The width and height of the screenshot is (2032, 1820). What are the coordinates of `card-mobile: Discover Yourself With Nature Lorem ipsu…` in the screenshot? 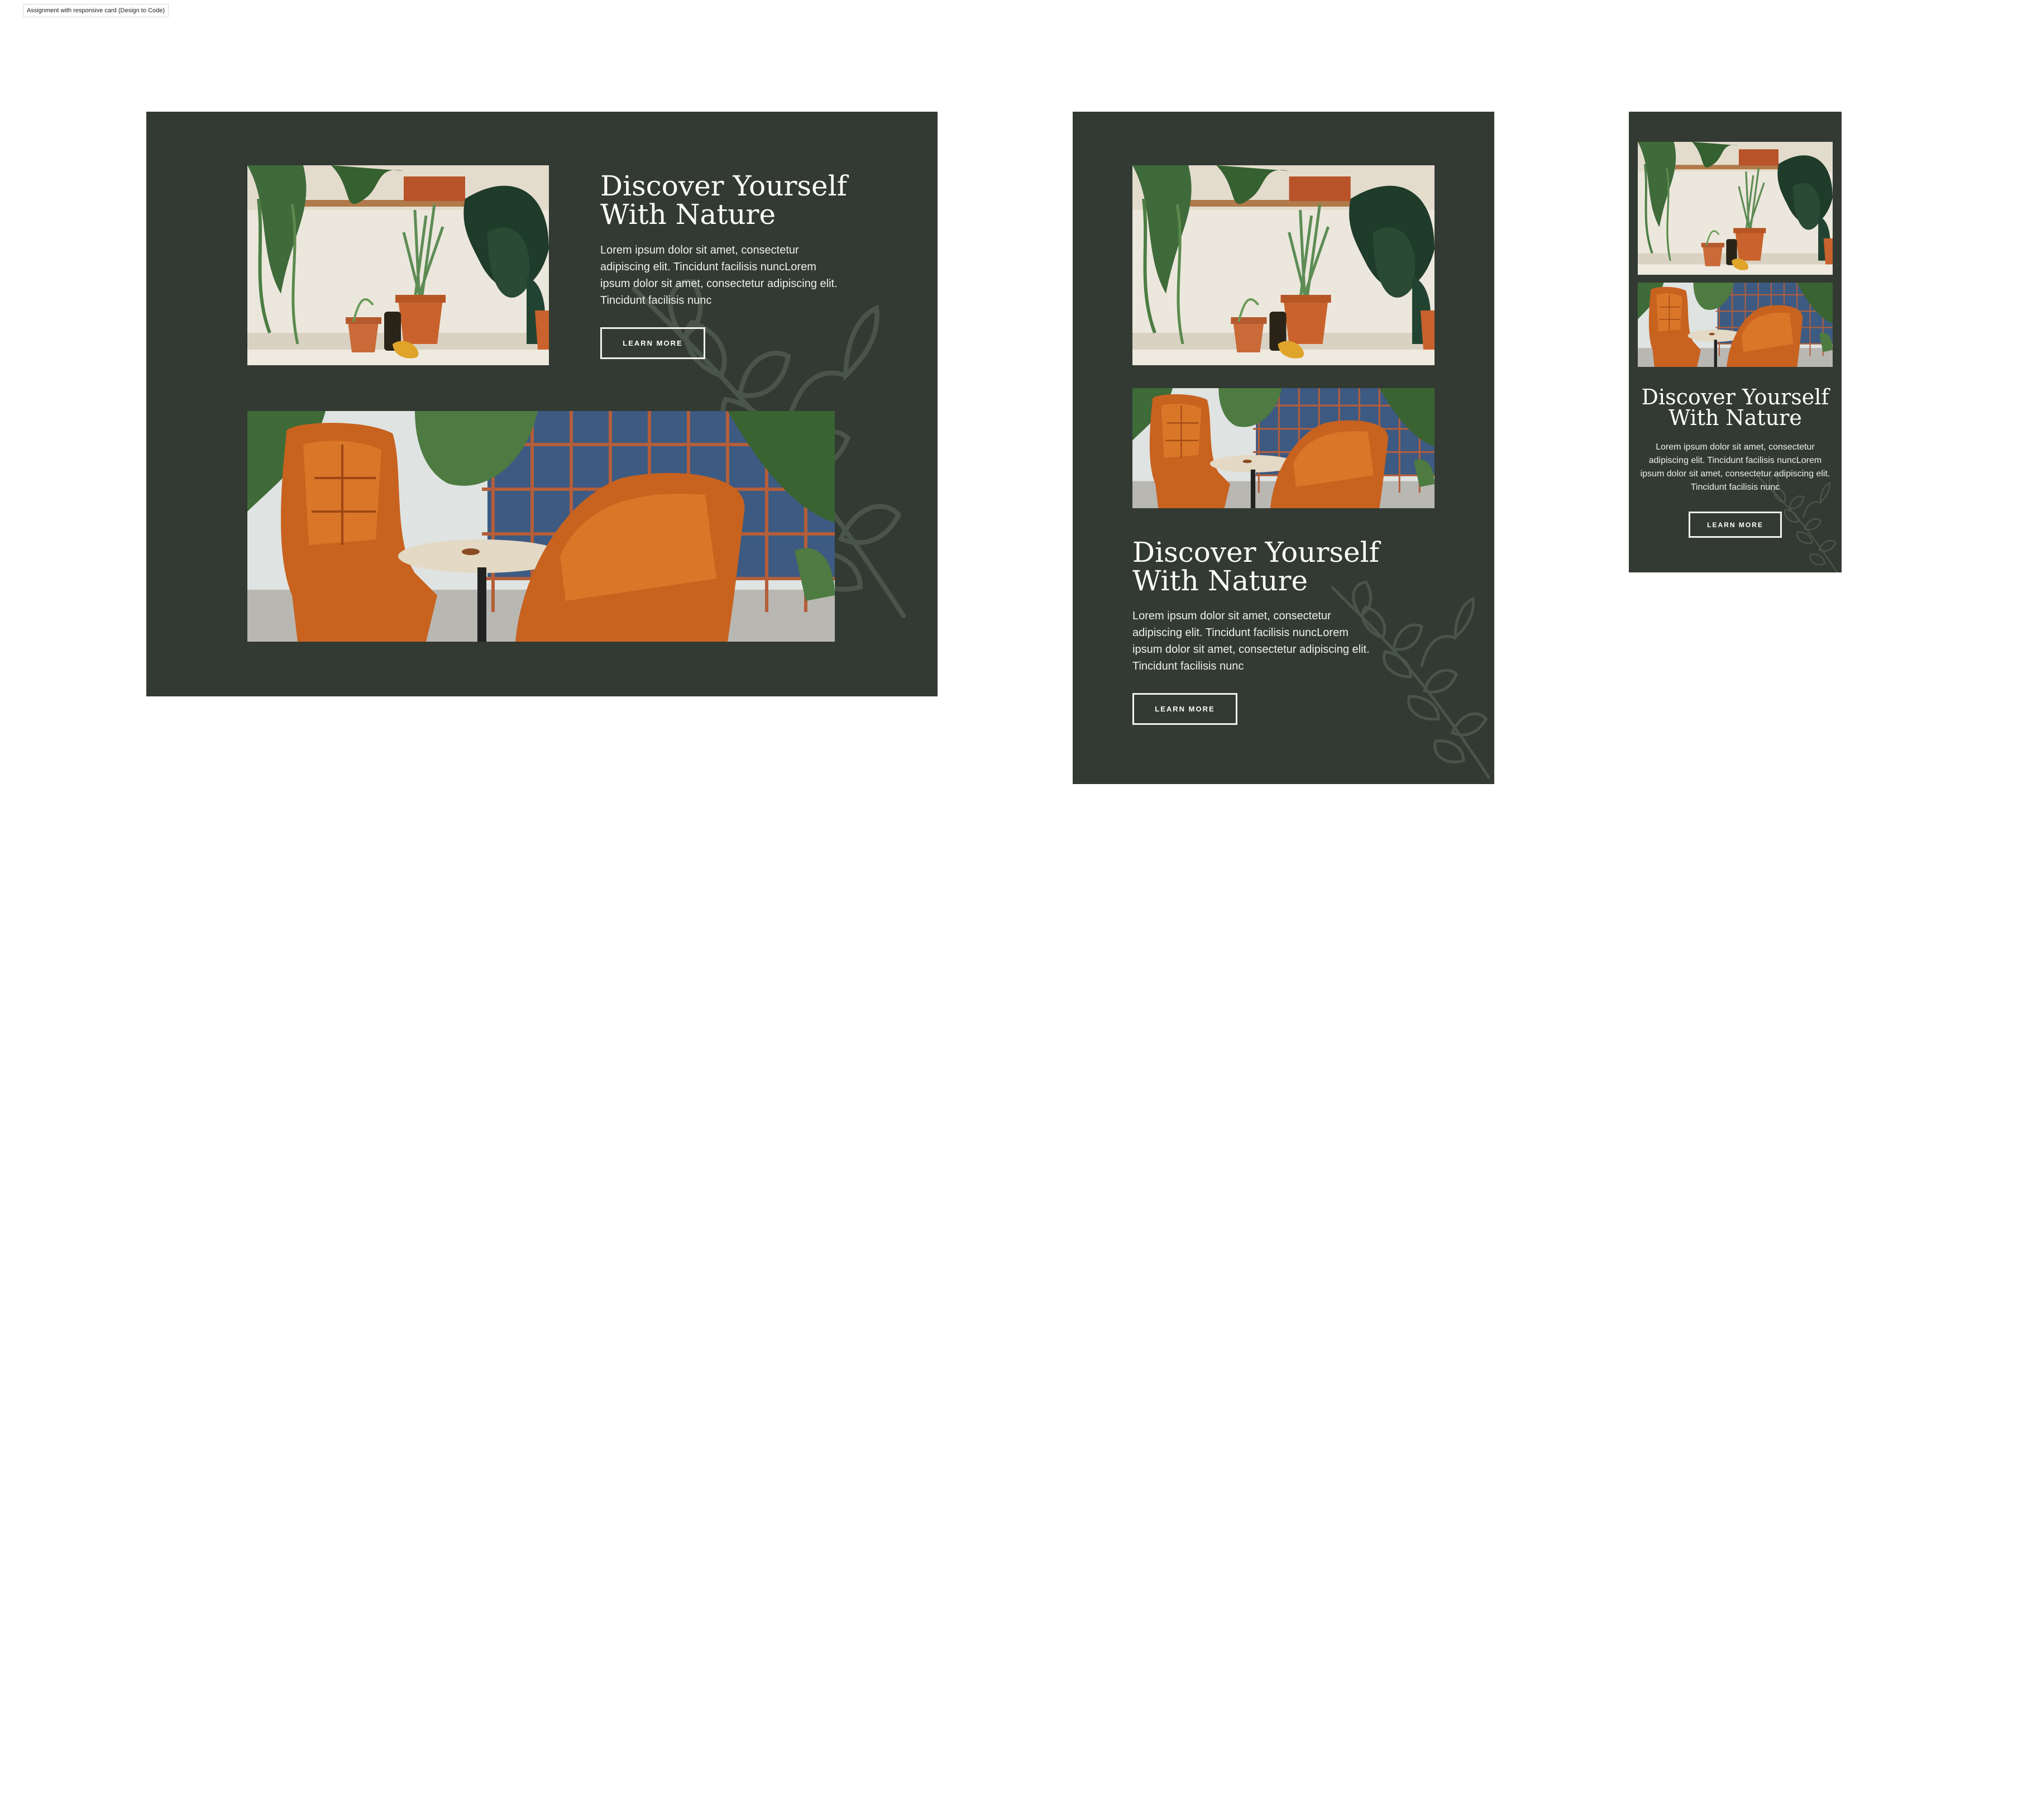 It's located at (1735, 342).